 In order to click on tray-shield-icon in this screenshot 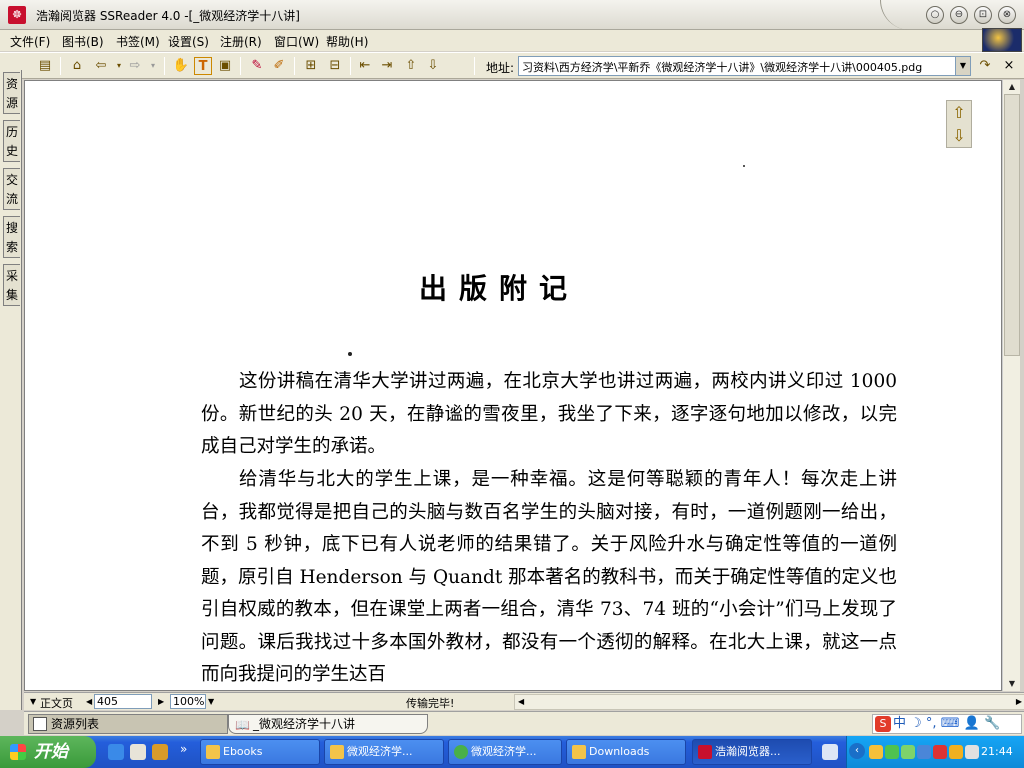, I will do `click(924, 752)`.